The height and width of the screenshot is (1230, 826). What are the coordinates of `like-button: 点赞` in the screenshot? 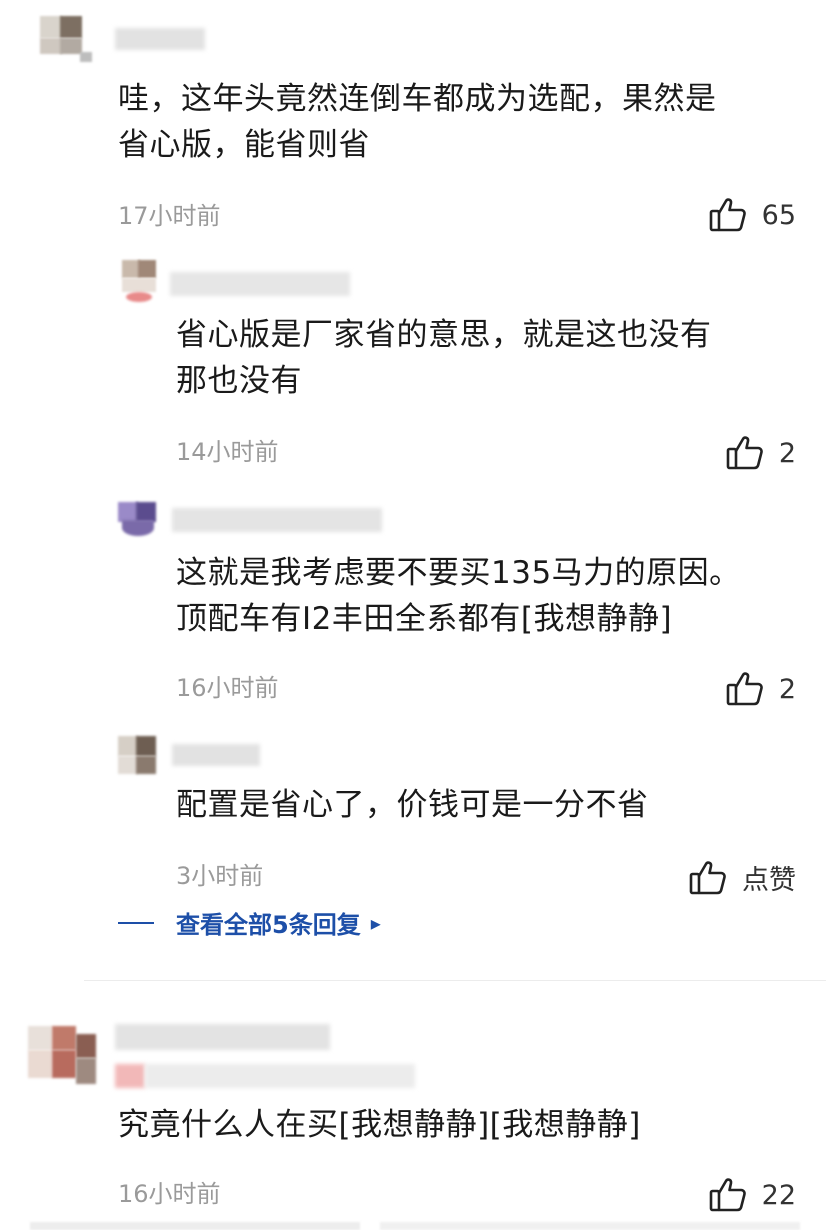 It's located at (742, 877).